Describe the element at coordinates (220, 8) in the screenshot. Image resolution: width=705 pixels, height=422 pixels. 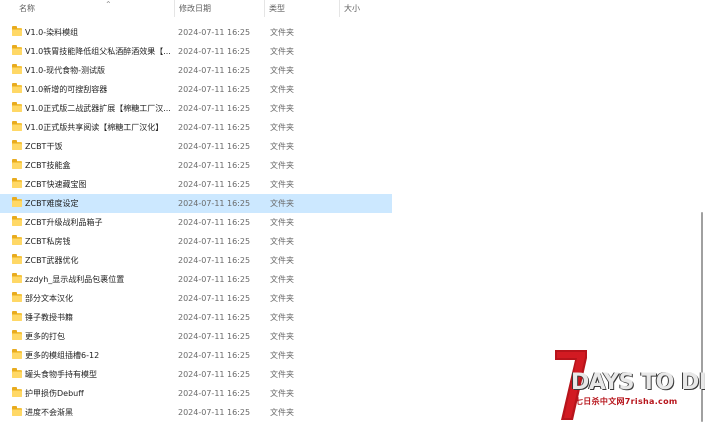
I see `header-date: 修改日期` at that location.